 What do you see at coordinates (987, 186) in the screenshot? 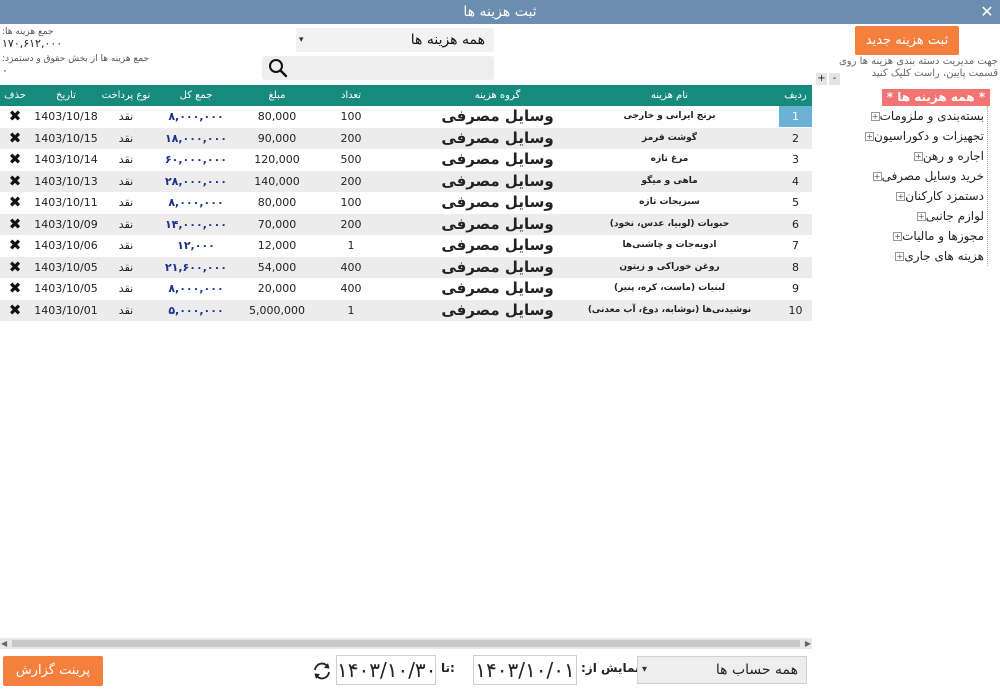
I see `tree-guide-line` at bounding box center [987, 186].